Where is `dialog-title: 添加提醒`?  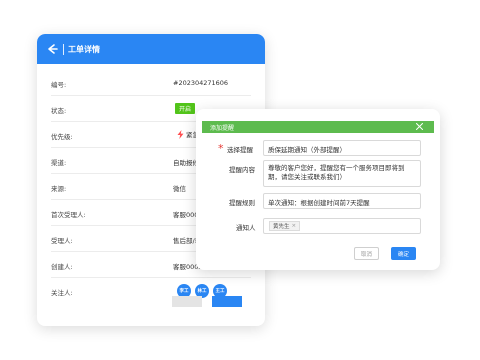 dialog-title: 添加提醒 is located at coordinates (222, 128).